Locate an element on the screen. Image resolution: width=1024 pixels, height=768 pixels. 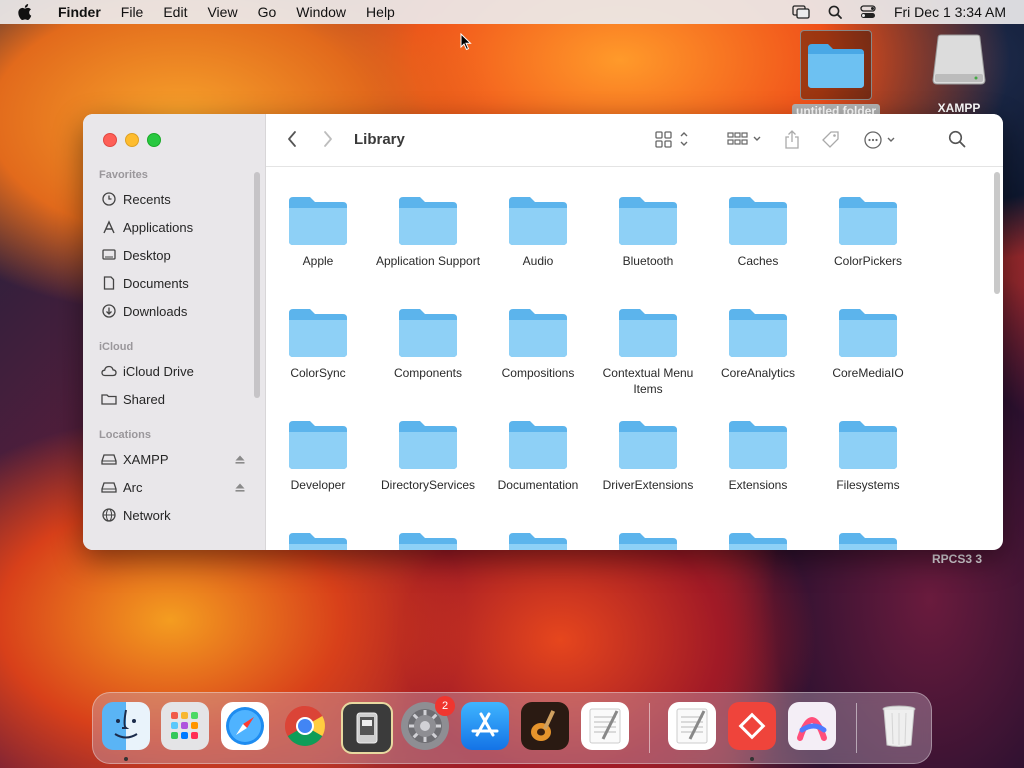
menu-app-finder: Finder is located at coordinates (79, 12).